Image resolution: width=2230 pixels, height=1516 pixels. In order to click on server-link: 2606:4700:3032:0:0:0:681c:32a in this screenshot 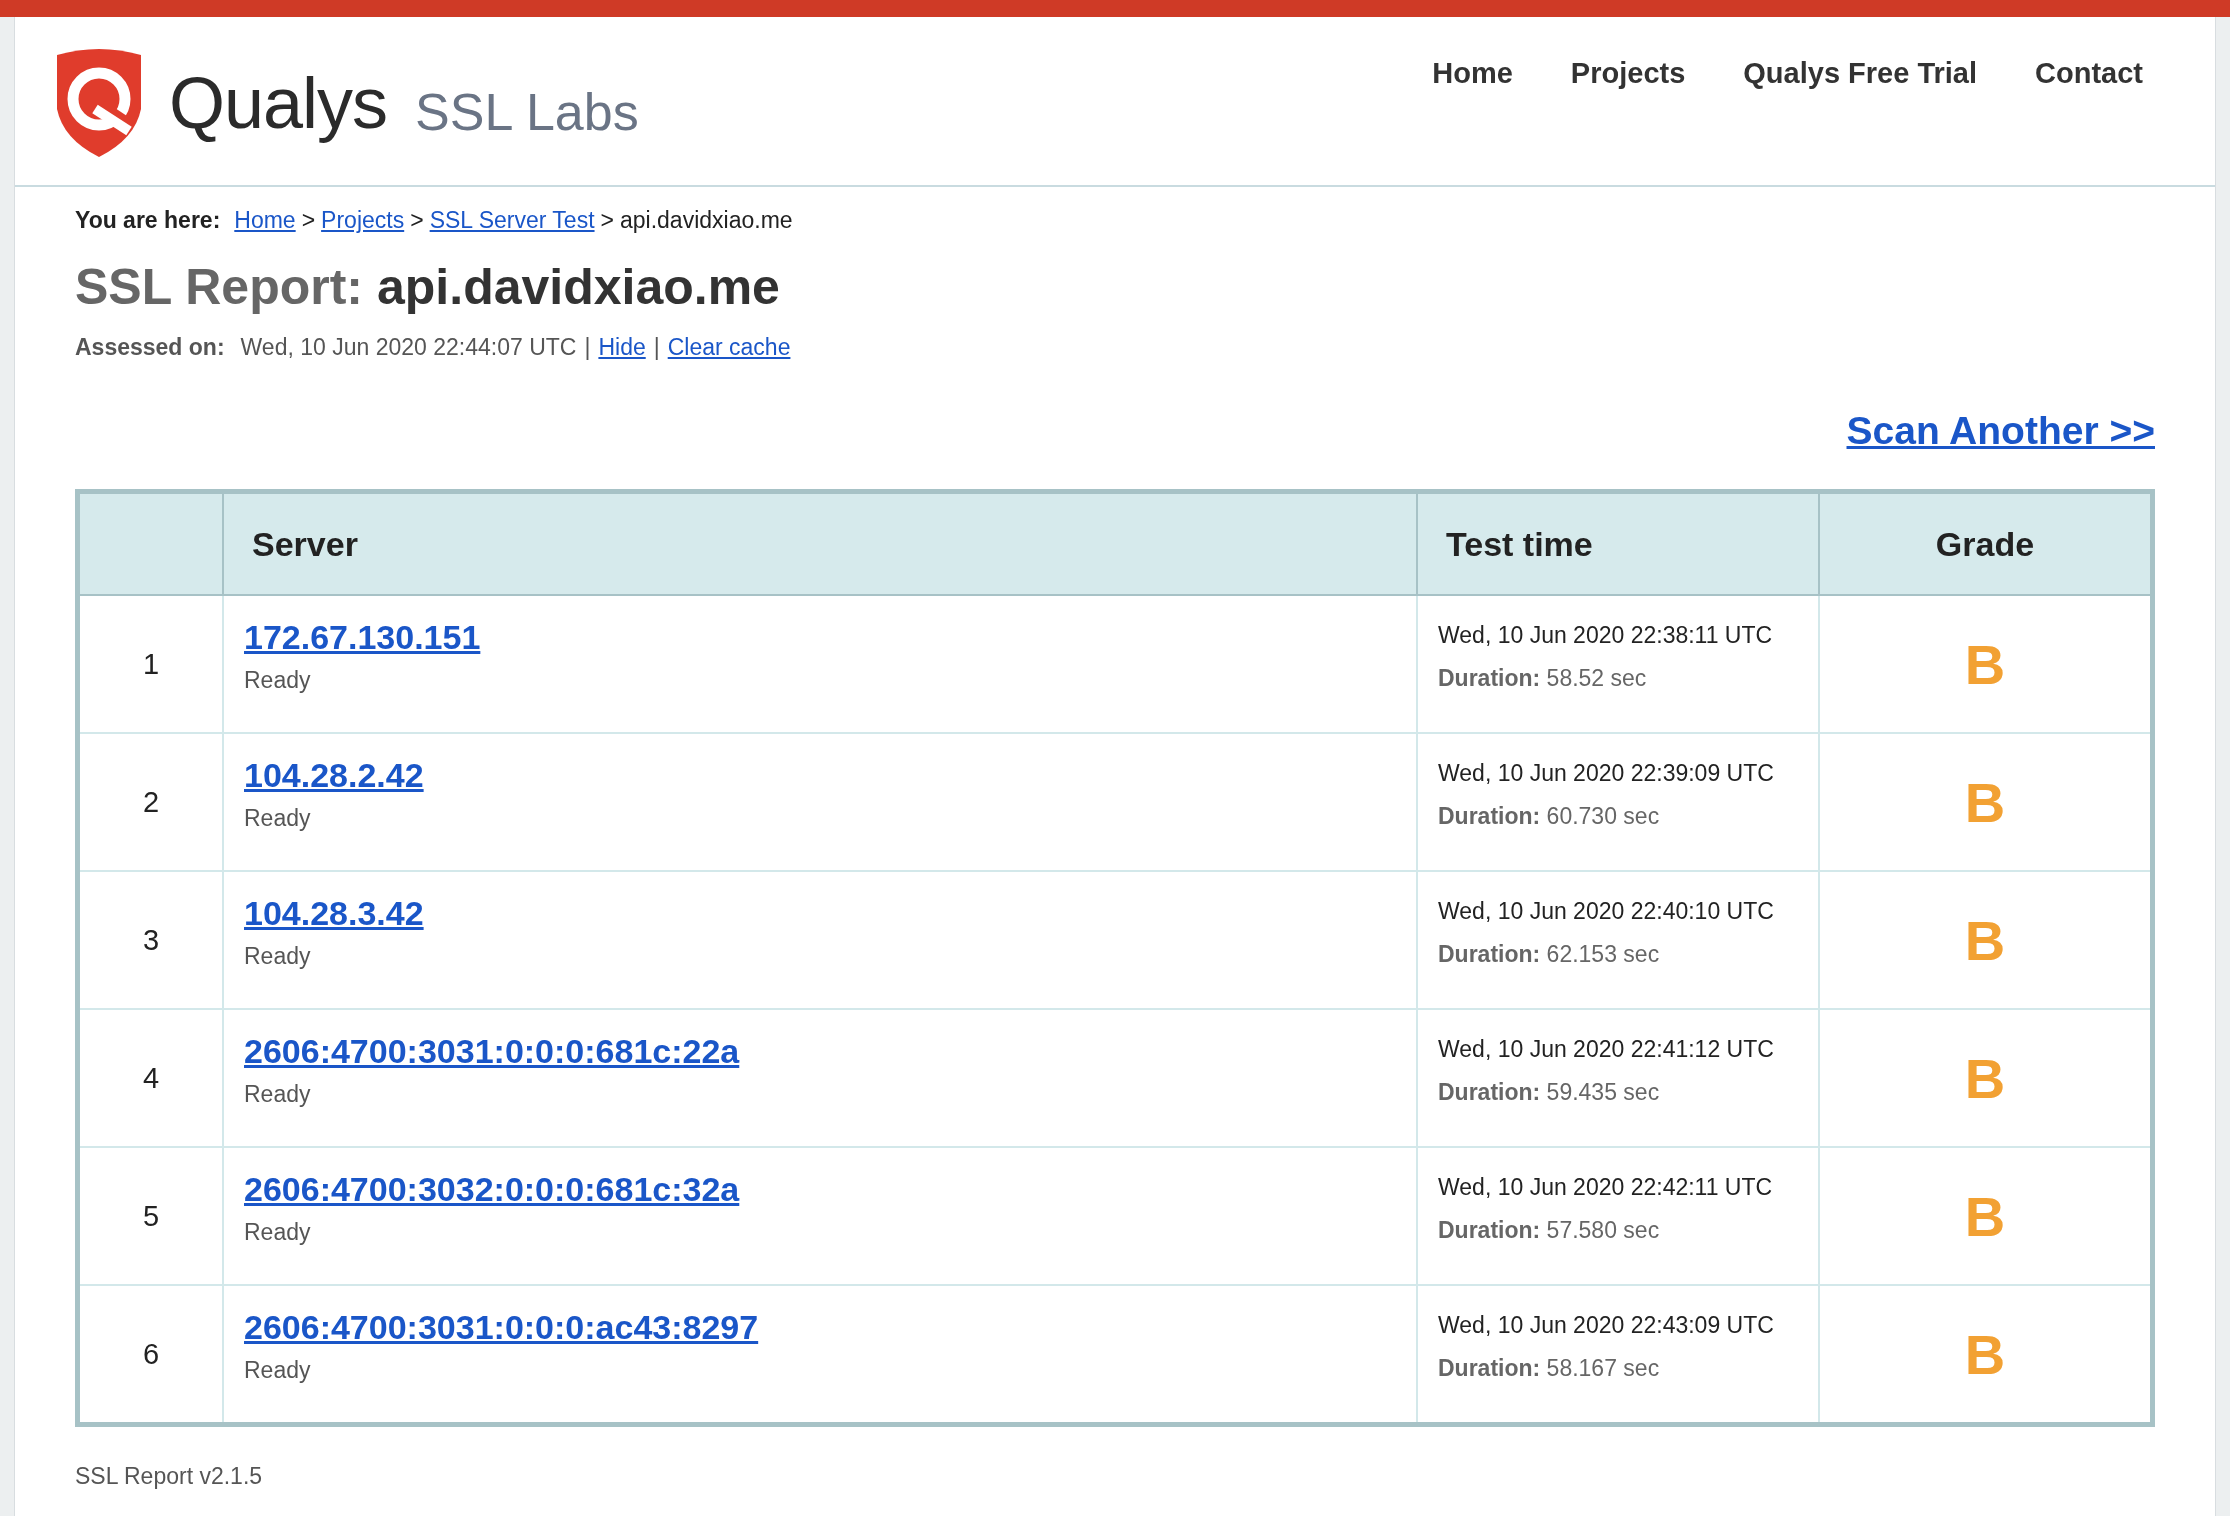, I will do `click(492, 1189)`.